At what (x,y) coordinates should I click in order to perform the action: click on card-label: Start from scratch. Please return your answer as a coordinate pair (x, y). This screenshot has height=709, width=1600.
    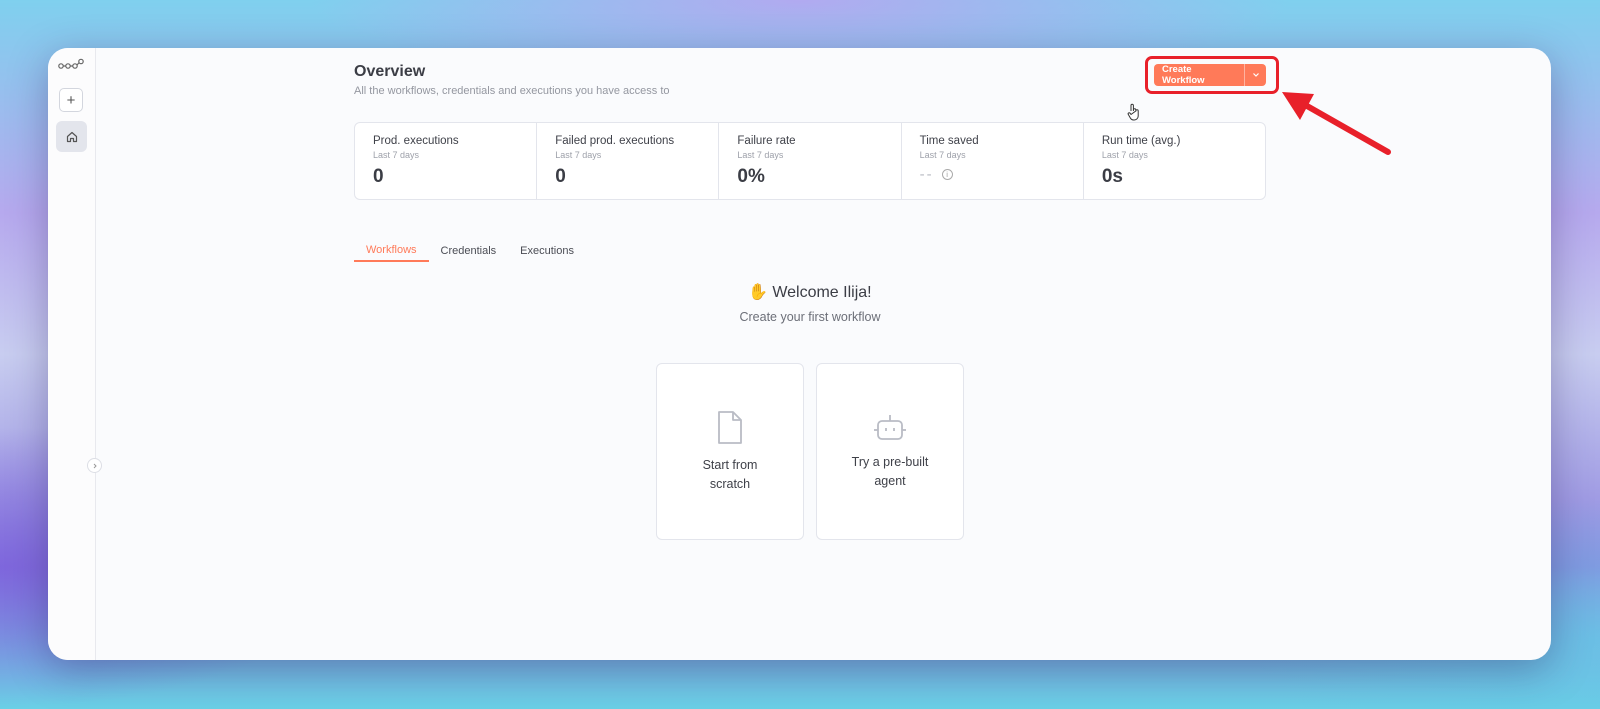
    Looking at the image, I should click on (730, 474).